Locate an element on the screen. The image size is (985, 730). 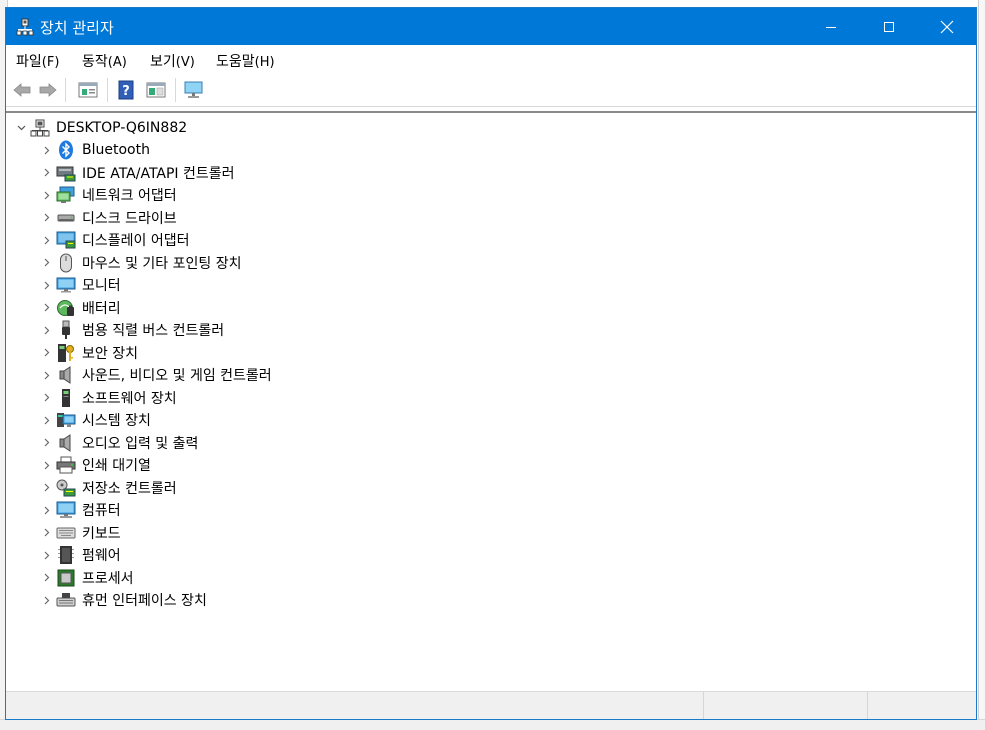
tree-item: 마우스 및 기타 포인팅 장치 is located at coordinates (139, 263).